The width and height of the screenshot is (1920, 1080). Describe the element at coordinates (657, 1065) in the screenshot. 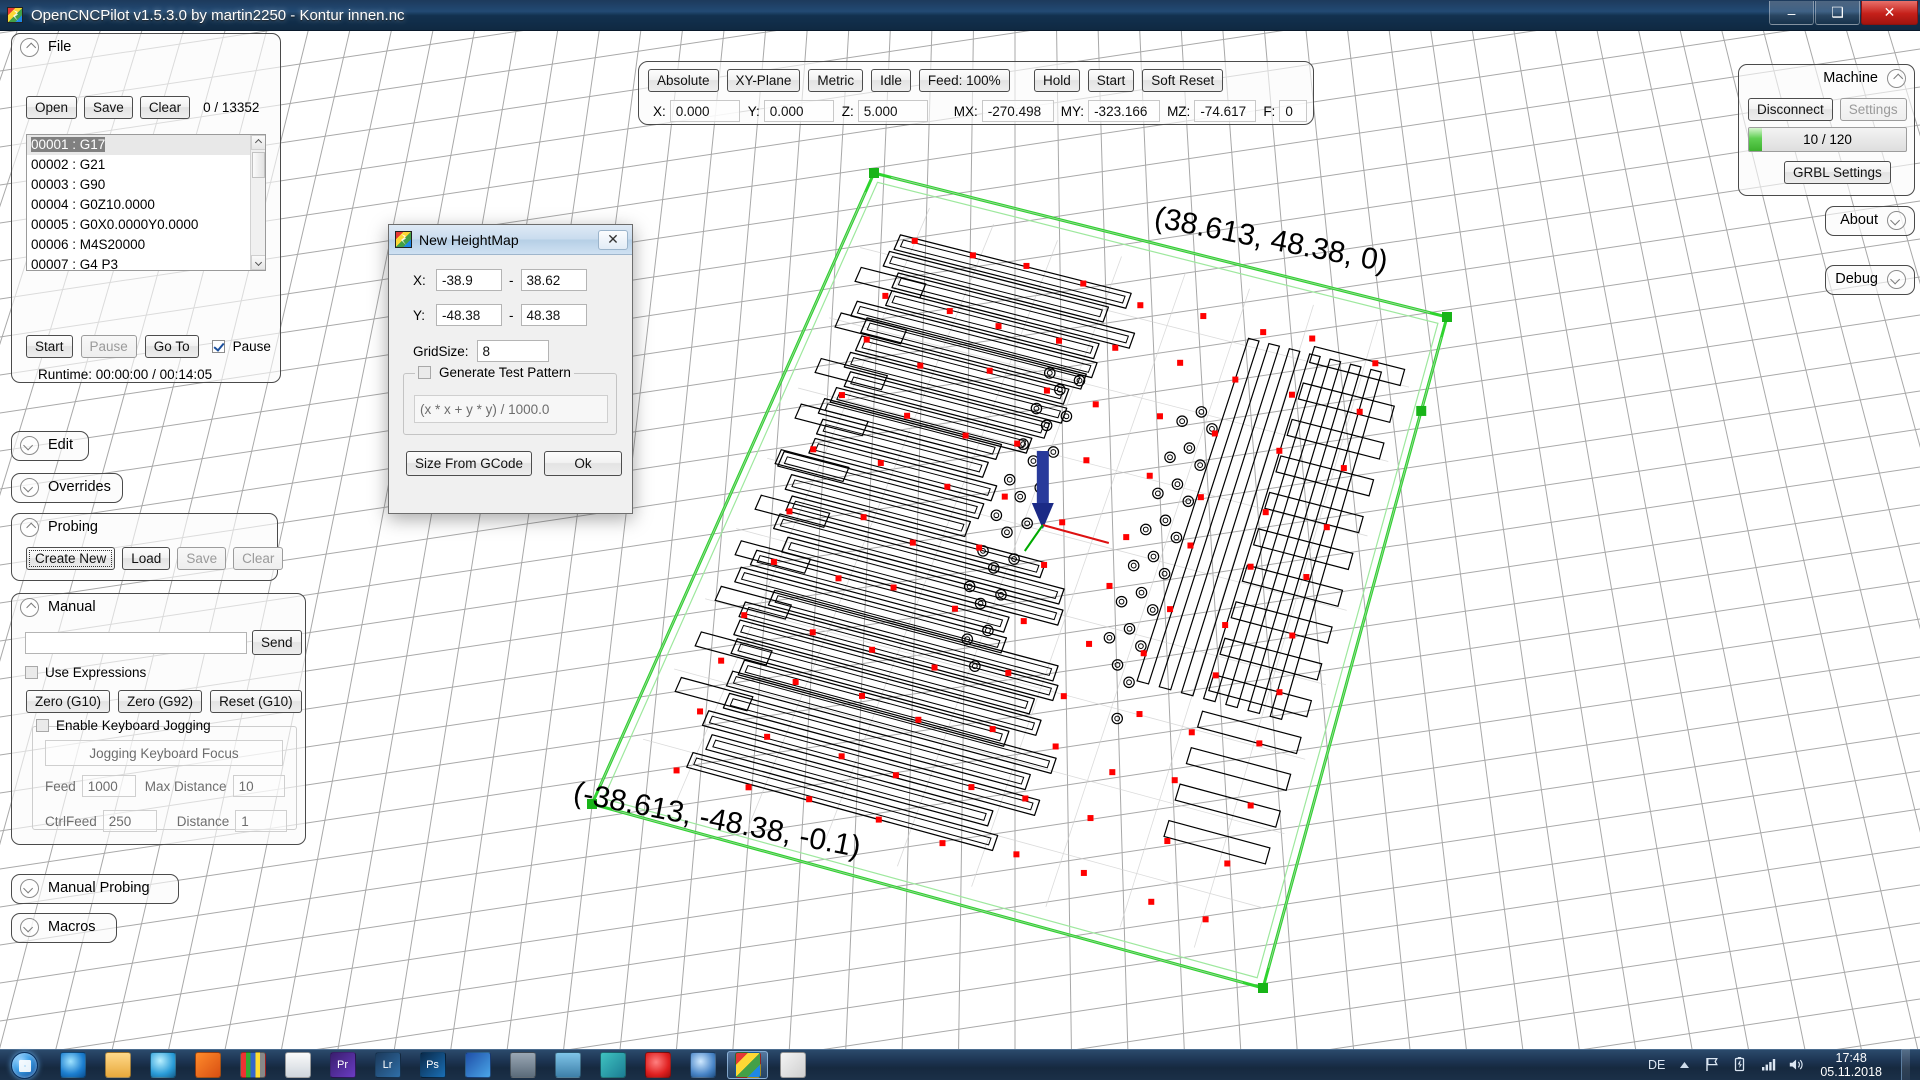

I see `taskbar-item-opera-browser` at that location.